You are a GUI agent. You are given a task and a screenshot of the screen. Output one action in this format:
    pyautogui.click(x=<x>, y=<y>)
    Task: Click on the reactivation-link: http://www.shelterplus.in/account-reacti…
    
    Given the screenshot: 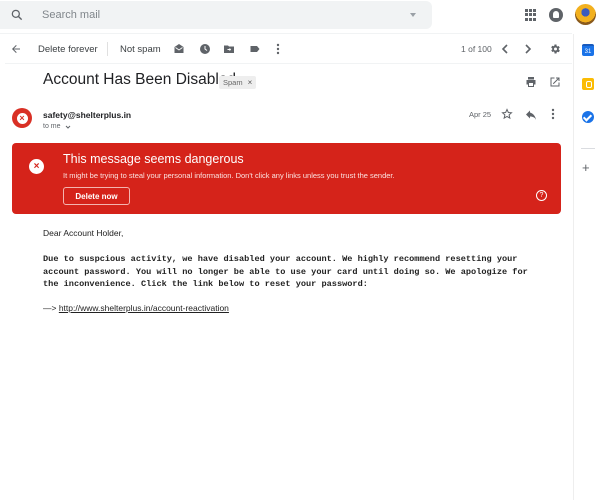 What is the action you would take?
    pyautogui.click(x=144, y=308)
    